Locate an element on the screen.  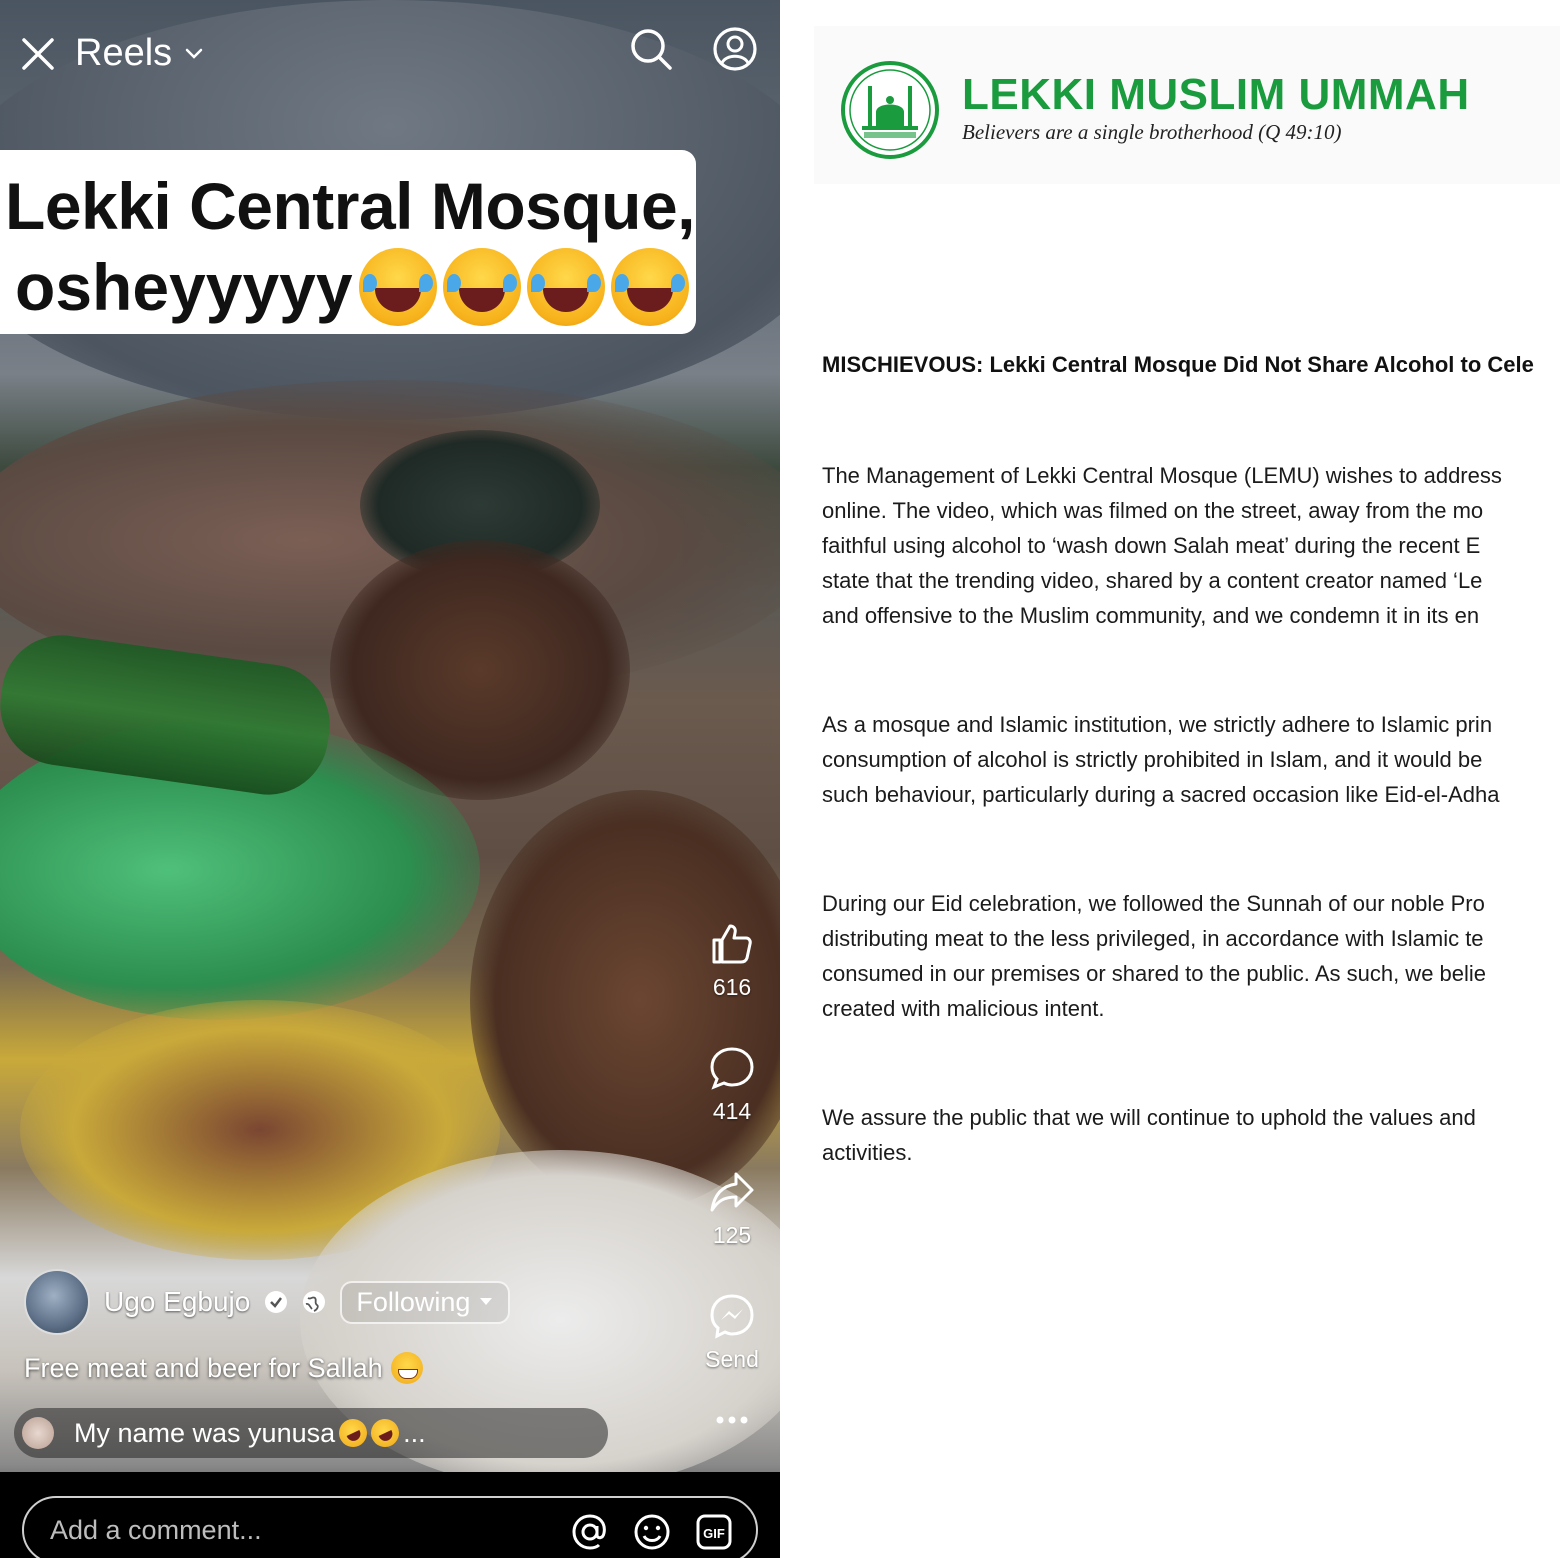
following-button: Following is located at coordinates (425, 1302).